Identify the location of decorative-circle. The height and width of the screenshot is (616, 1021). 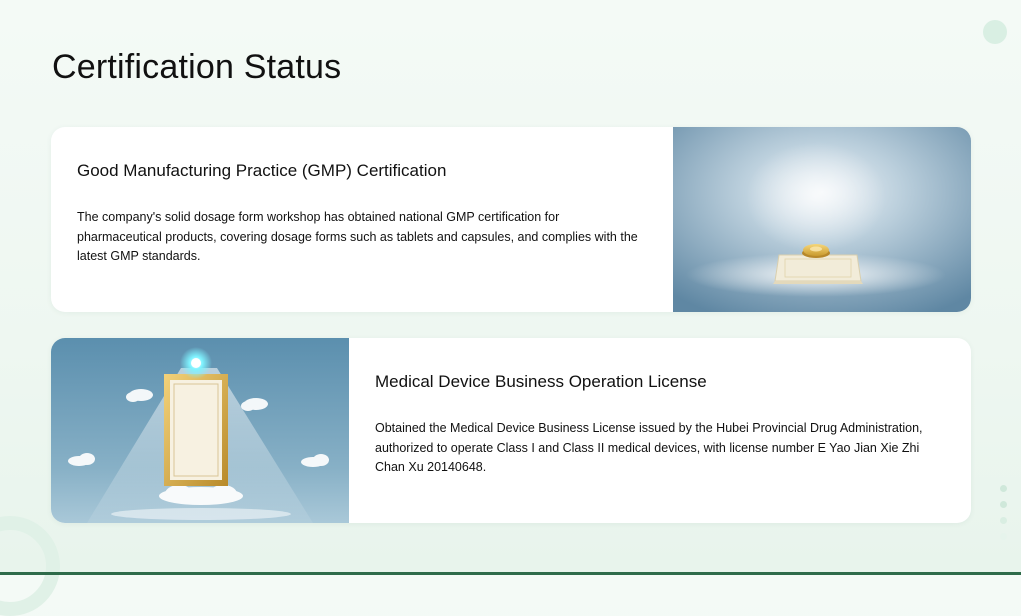
(995, 32).